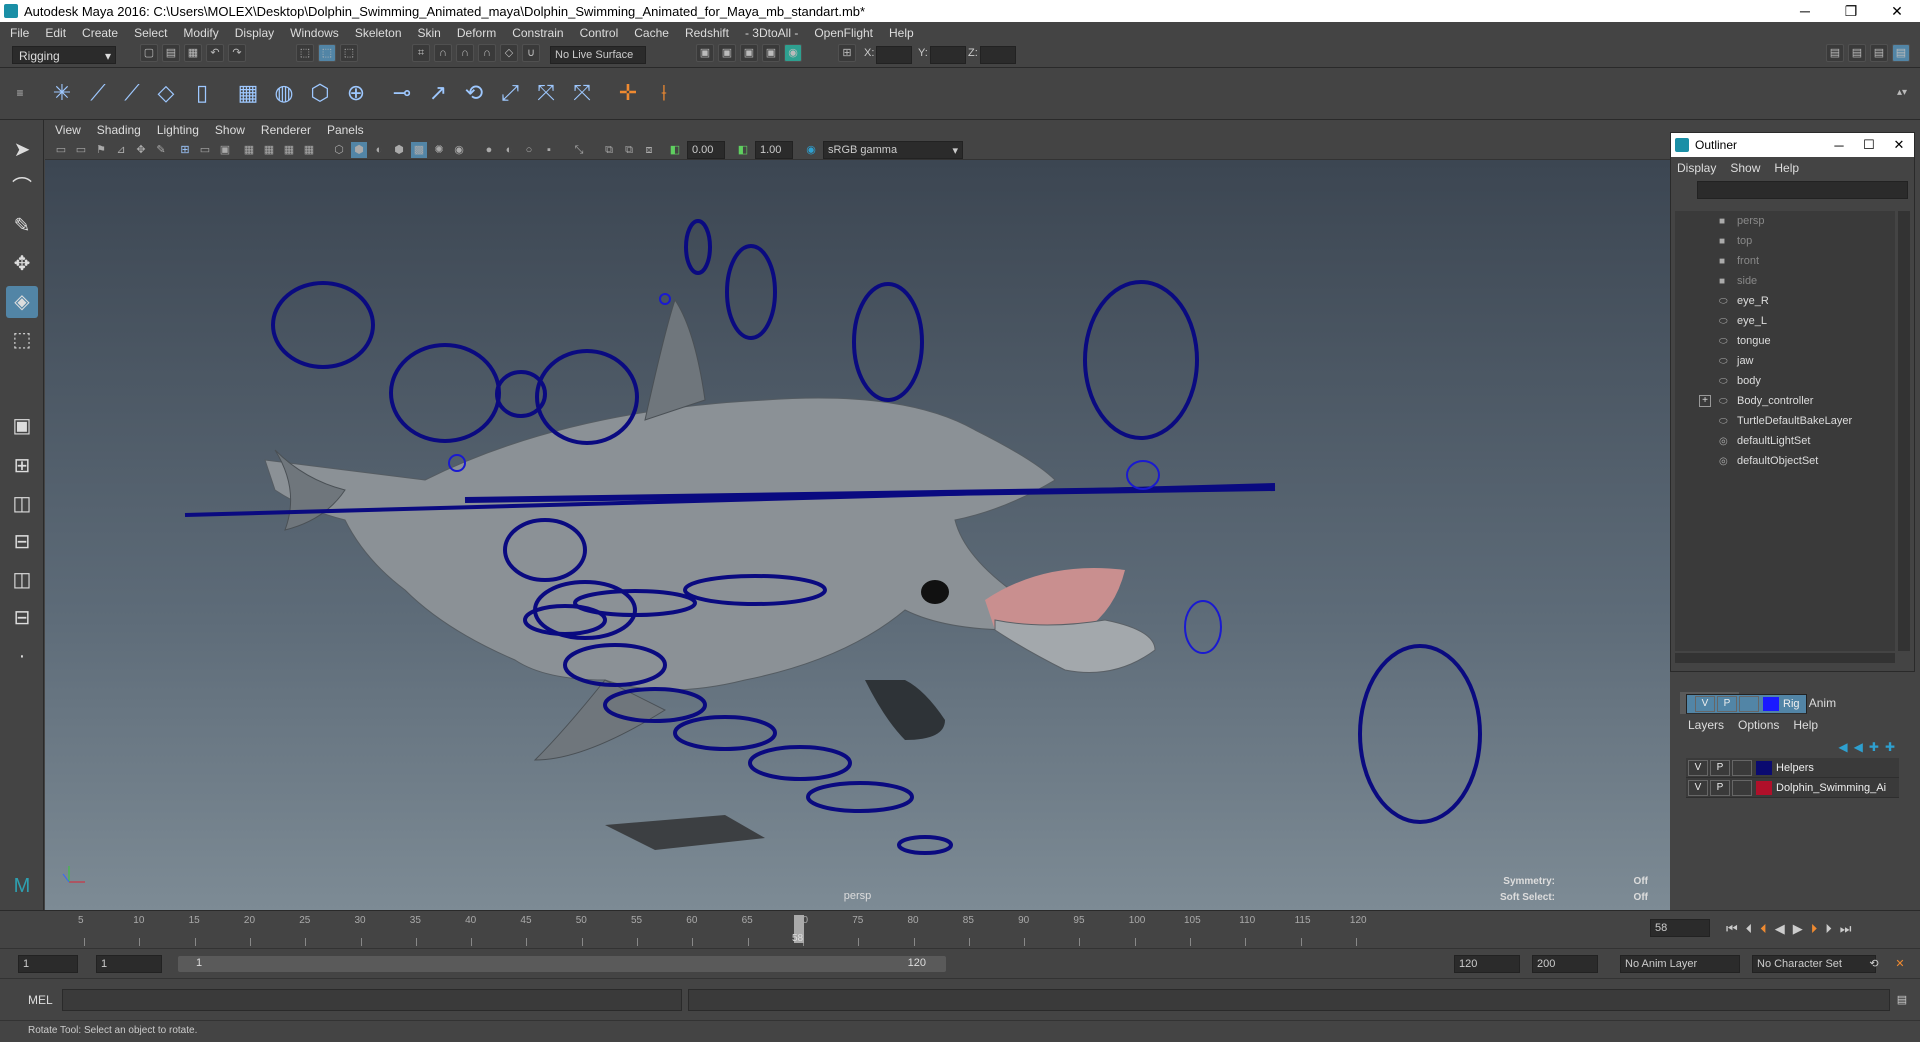  I want to click on close-icon: ✕, so click(1897, 11).